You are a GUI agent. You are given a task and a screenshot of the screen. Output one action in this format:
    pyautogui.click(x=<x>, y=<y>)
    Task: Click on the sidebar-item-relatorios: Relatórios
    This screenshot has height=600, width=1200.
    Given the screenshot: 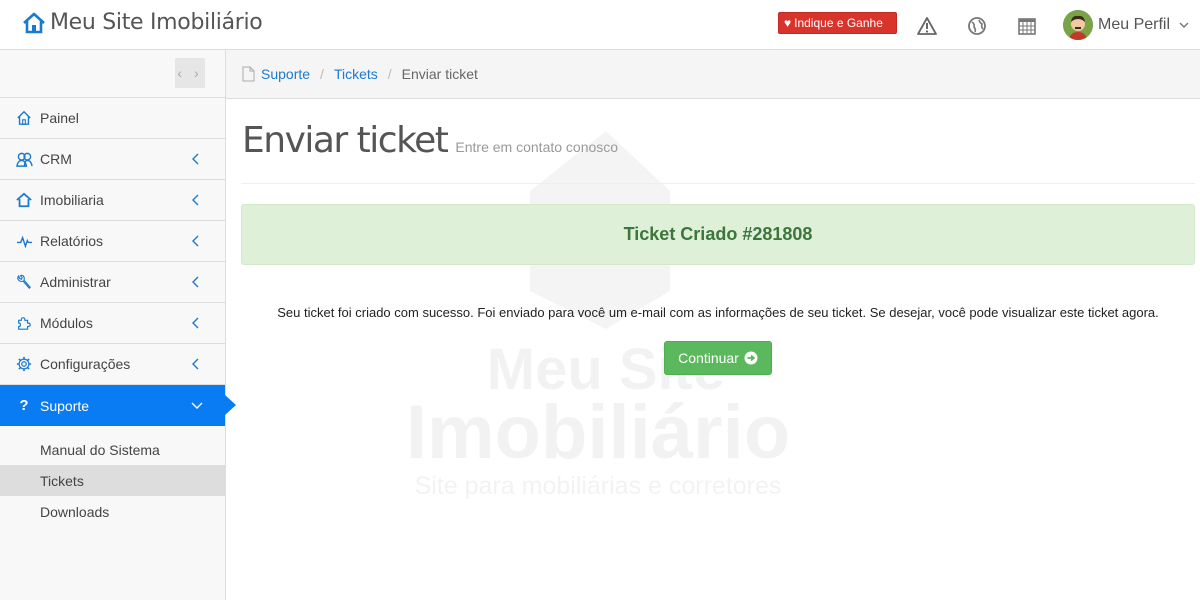 What is the action you would take?
    pyautogui.click(x=112, y=241)
    